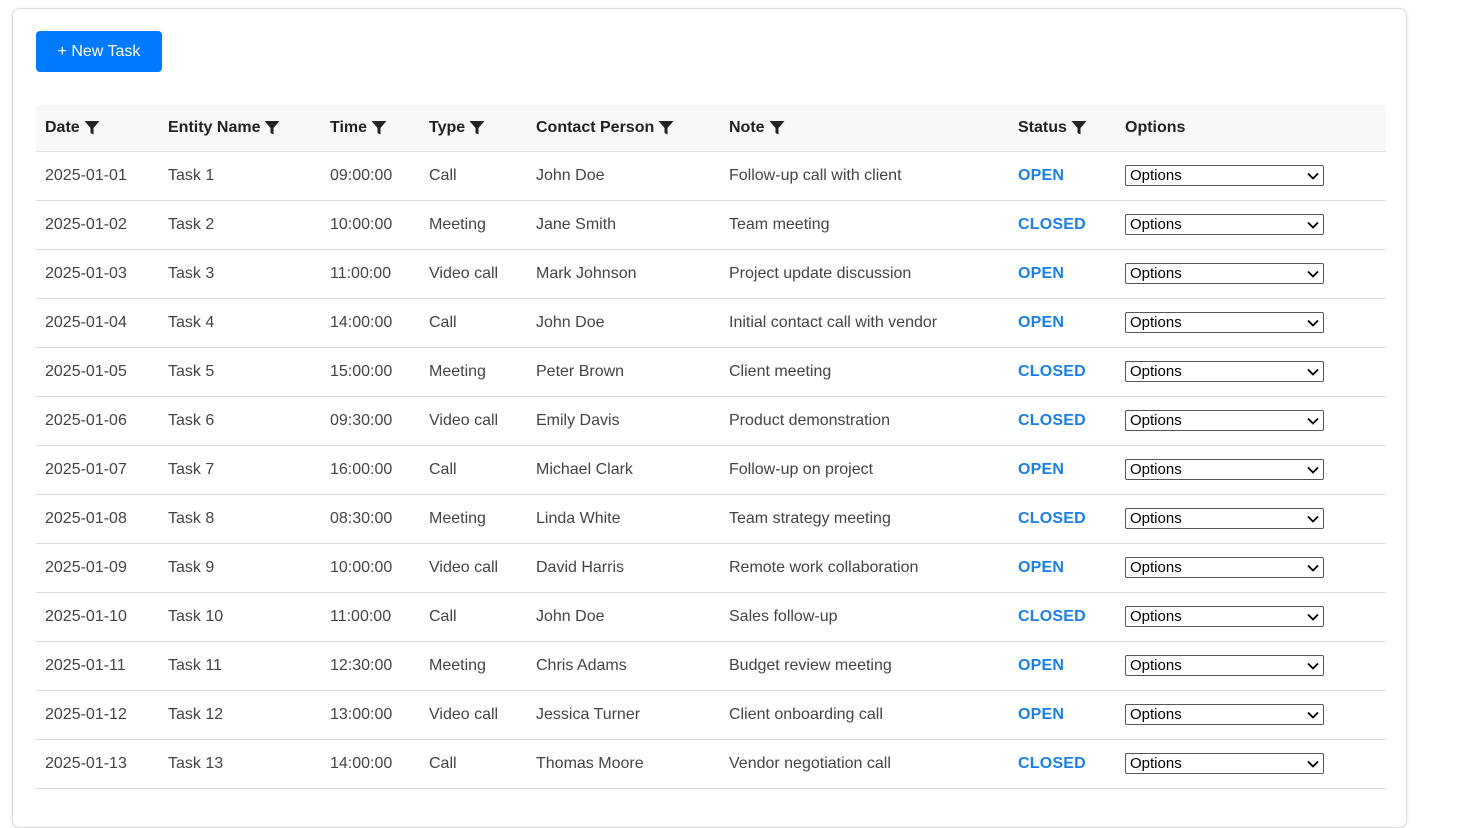  I want to click on column-header-type: Type, so click(473, 128).